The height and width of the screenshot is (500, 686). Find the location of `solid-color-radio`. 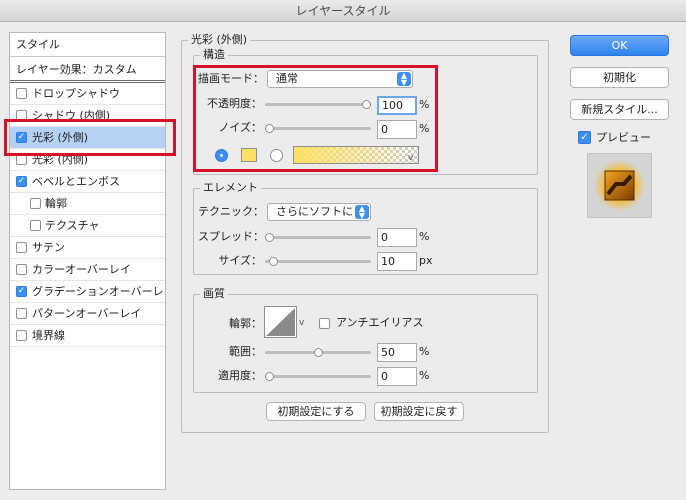

solid-color-radio is located at coordinates (221, 155).